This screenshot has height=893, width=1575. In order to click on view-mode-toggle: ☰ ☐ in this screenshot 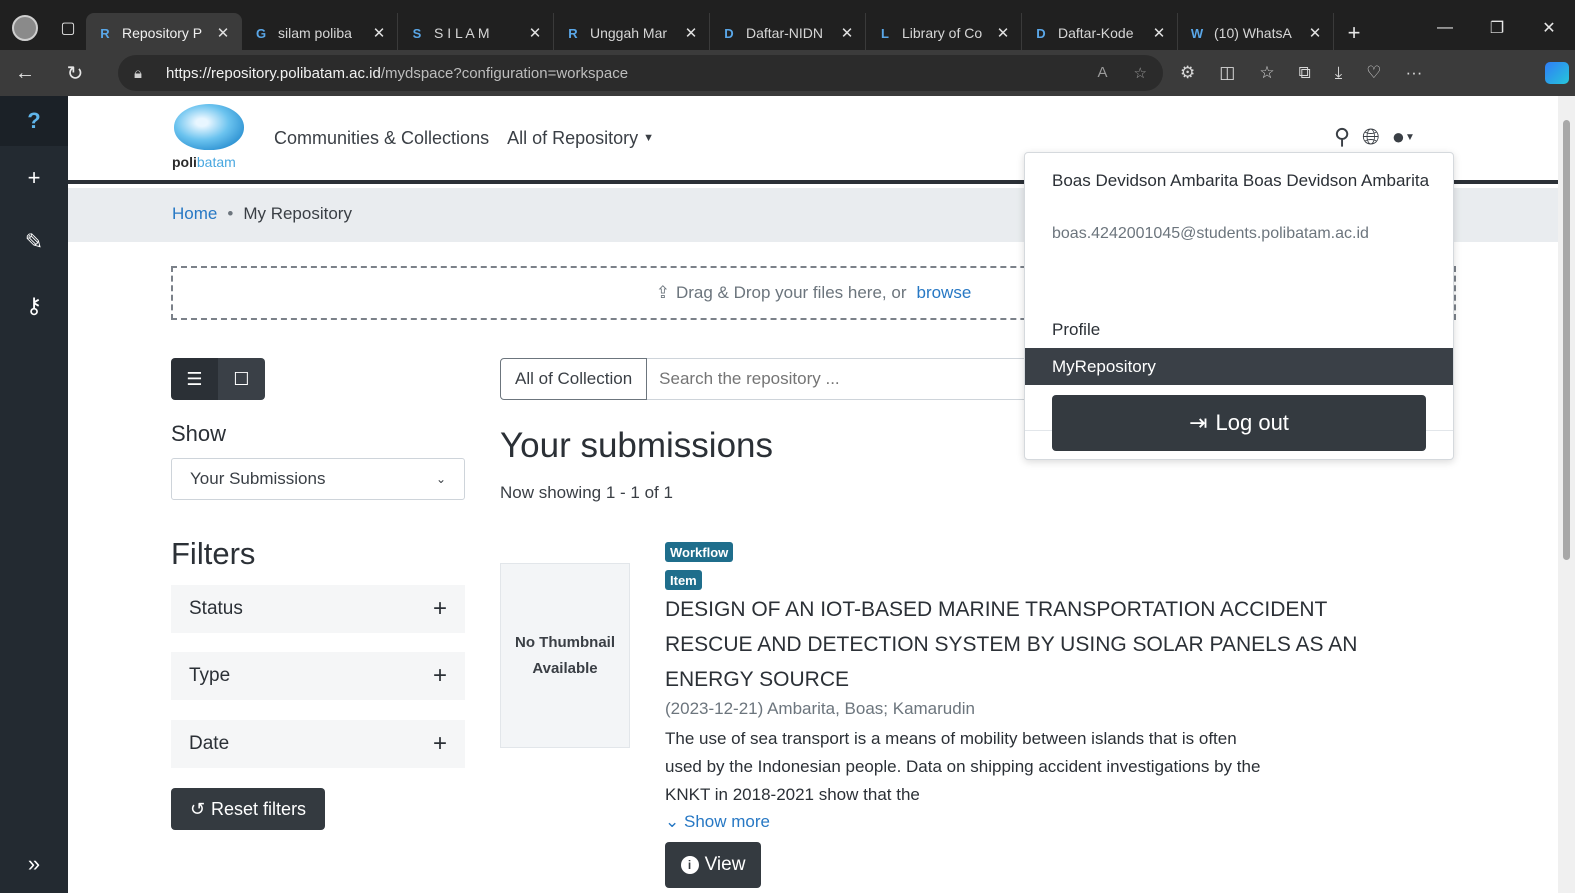, I will do `click(218, 379)`.